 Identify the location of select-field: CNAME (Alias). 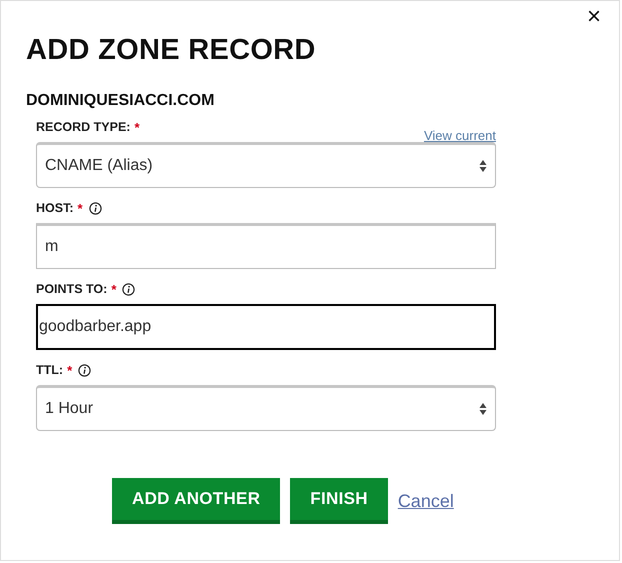
(266, 165).